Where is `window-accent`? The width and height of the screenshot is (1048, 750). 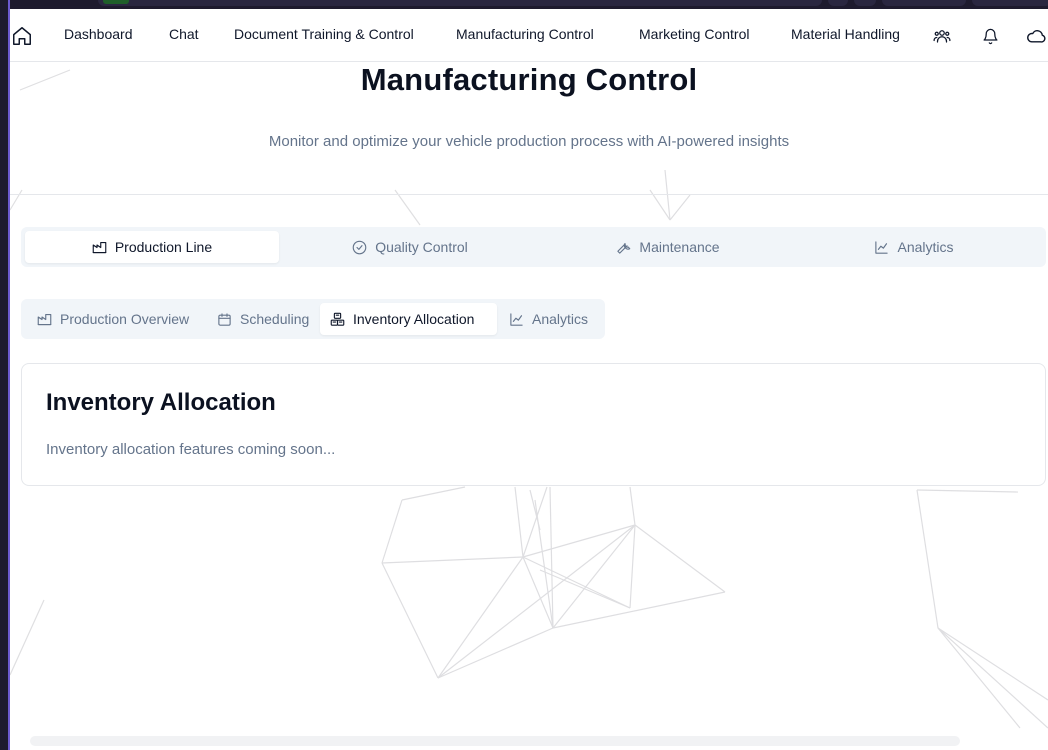
window-accent is located at coordinates (9, 375).